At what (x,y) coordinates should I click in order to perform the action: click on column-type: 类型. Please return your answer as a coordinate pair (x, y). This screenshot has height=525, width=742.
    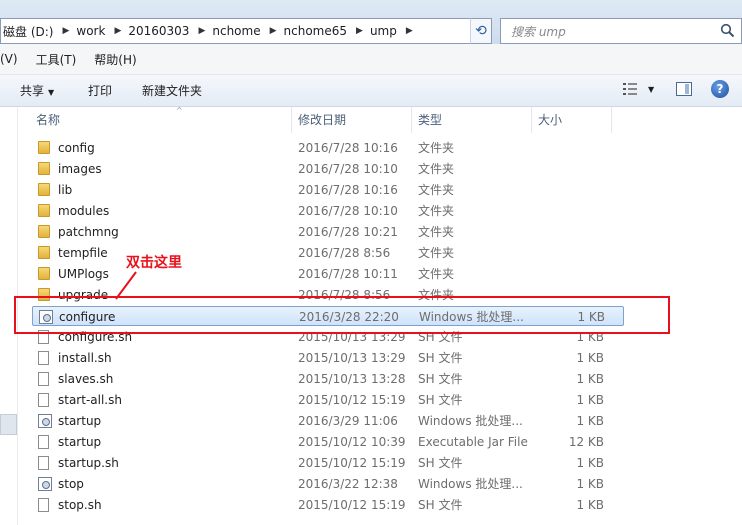
    Looking at the image, I should click on (472, 120).